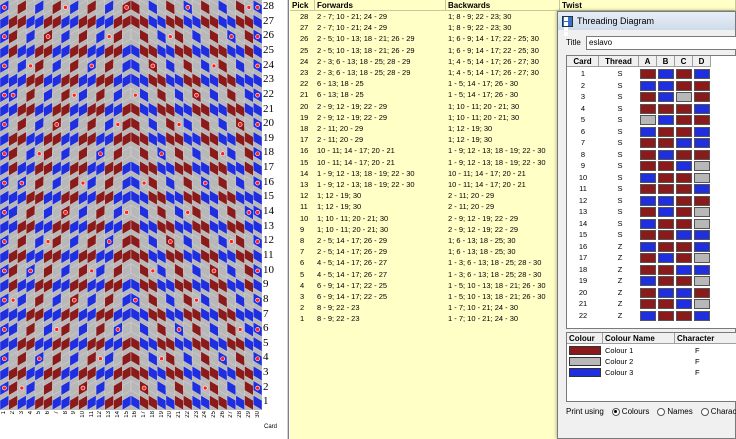 The width and height of the screenshot is (736, 439). I want to click on card-row: 18 Z, so click(651, 270).